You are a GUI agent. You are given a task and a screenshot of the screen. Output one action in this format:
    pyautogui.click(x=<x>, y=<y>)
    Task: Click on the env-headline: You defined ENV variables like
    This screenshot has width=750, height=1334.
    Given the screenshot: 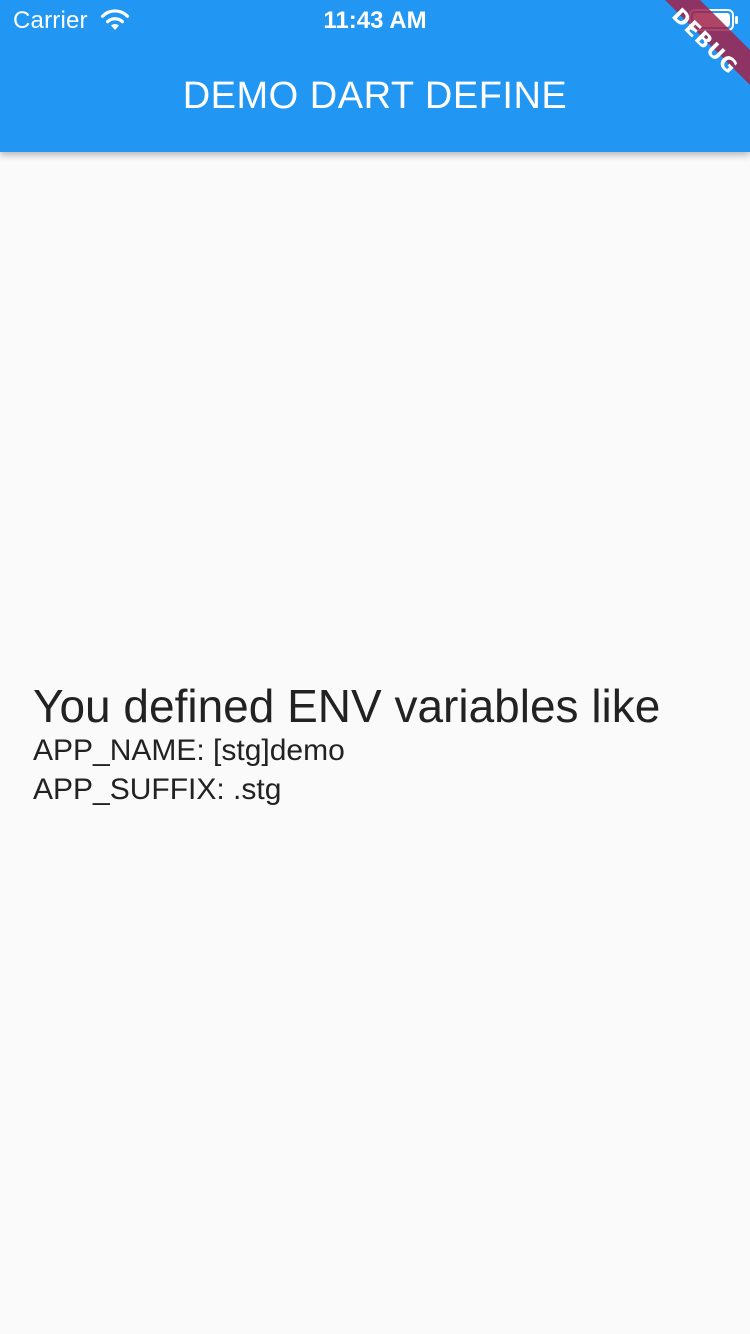 What is the action you would take?
    pyautogui.click(x=347, y=706)
    